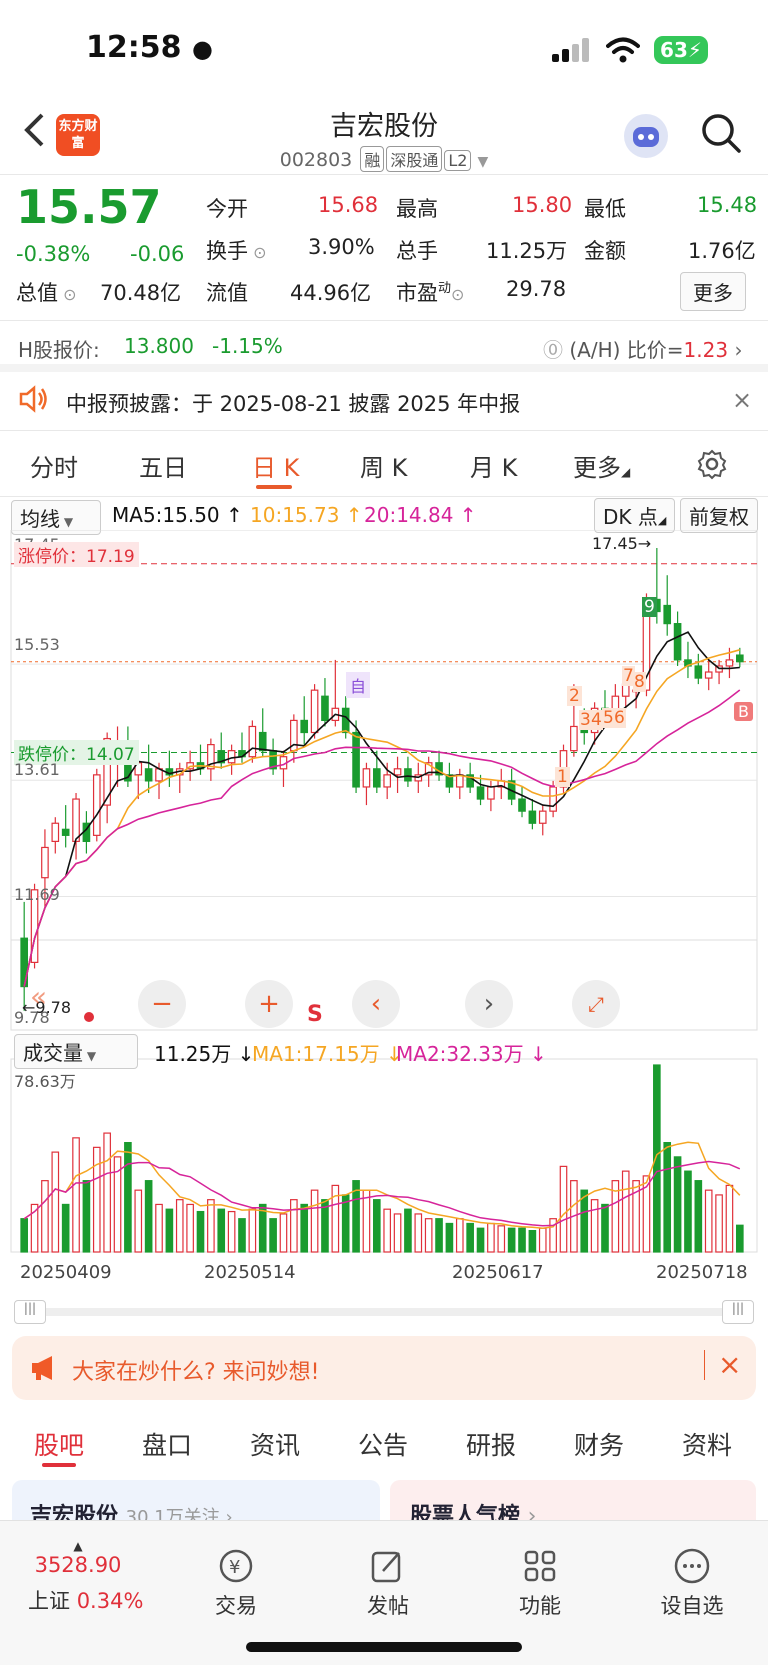  Describe the element at coordinates (491, 1444) in the screenshot. I see `tab-research: 研报` at that location.